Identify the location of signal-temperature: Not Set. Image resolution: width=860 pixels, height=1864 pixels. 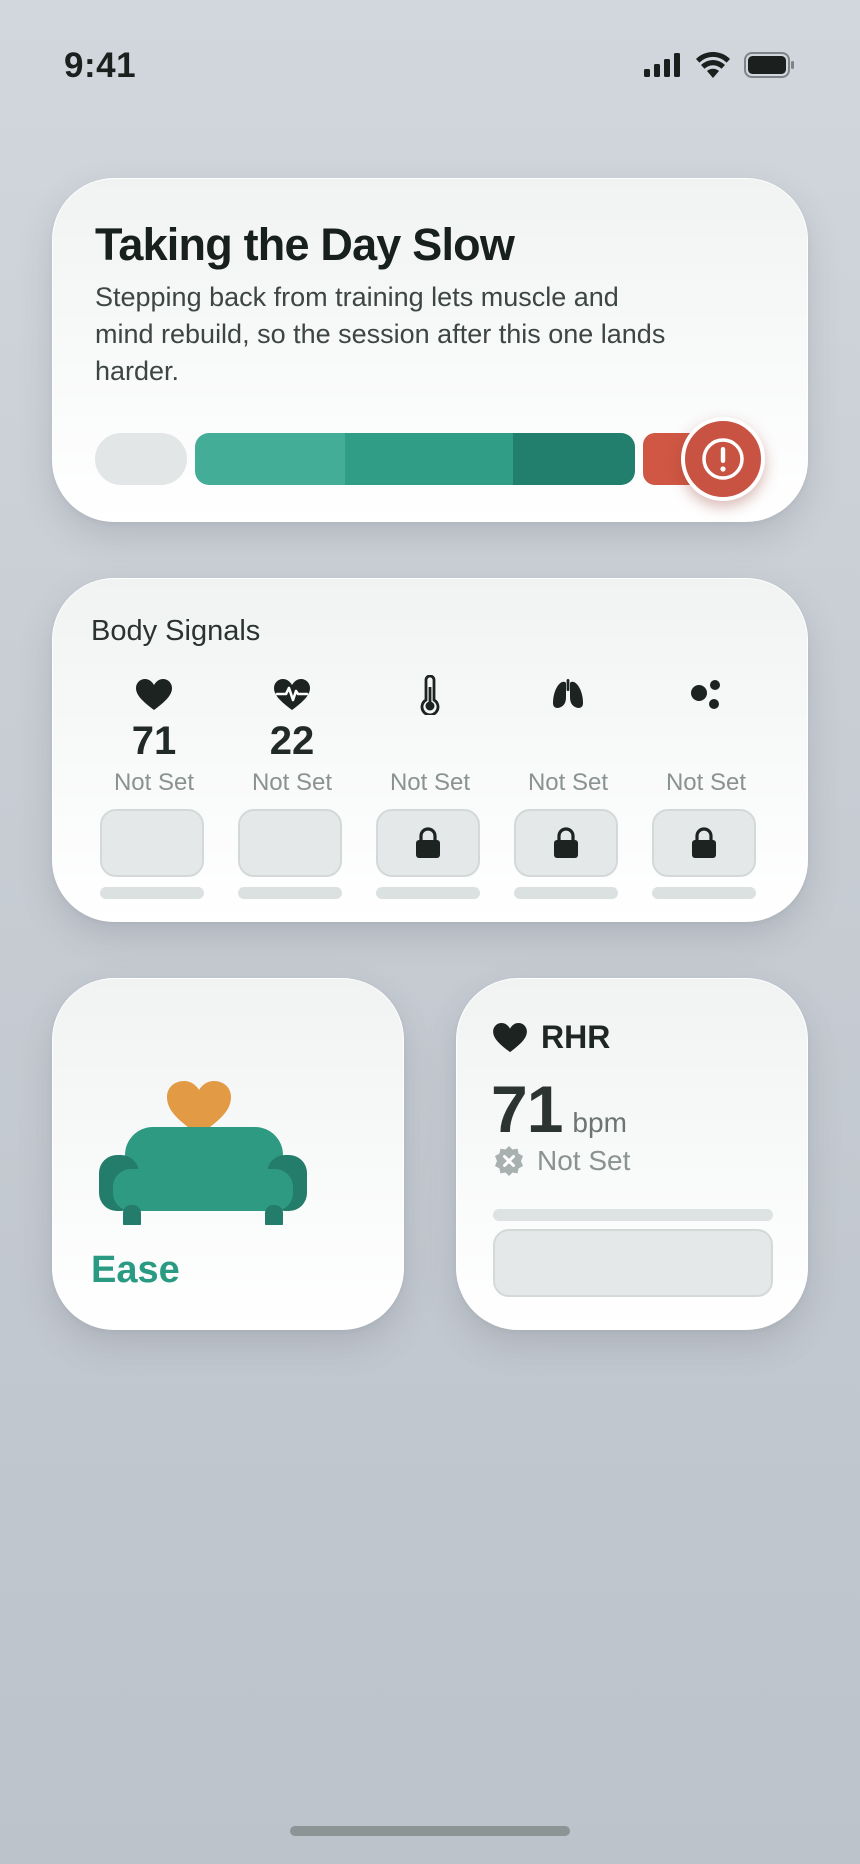
(430, 790).